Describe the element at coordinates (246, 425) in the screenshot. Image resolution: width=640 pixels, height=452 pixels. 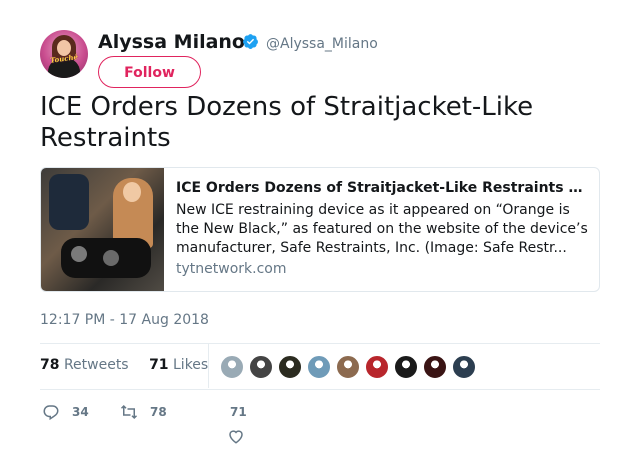
I see `like-action: 71` at that location.